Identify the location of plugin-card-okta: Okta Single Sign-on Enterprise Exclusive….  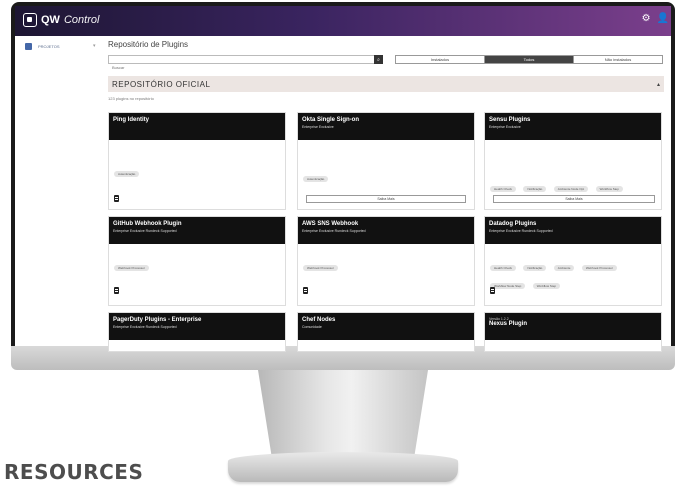
(386, 161).